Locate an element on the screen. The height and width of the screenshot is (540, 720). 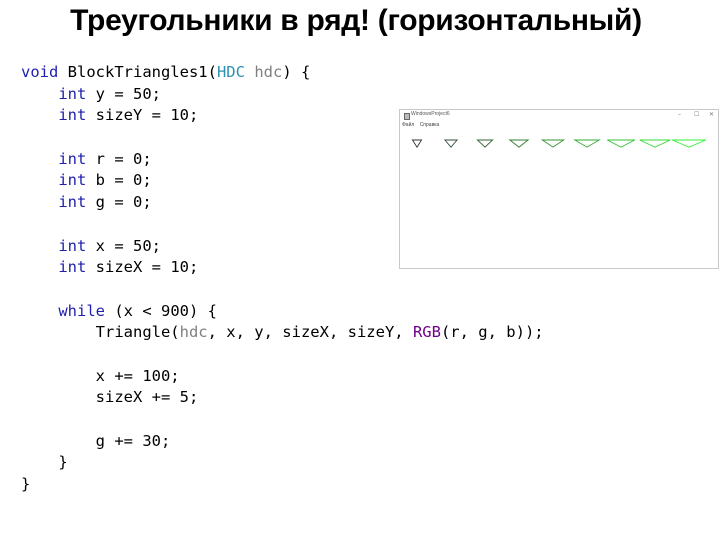
code-token: Triangle( is located at coordinates (100, 332).